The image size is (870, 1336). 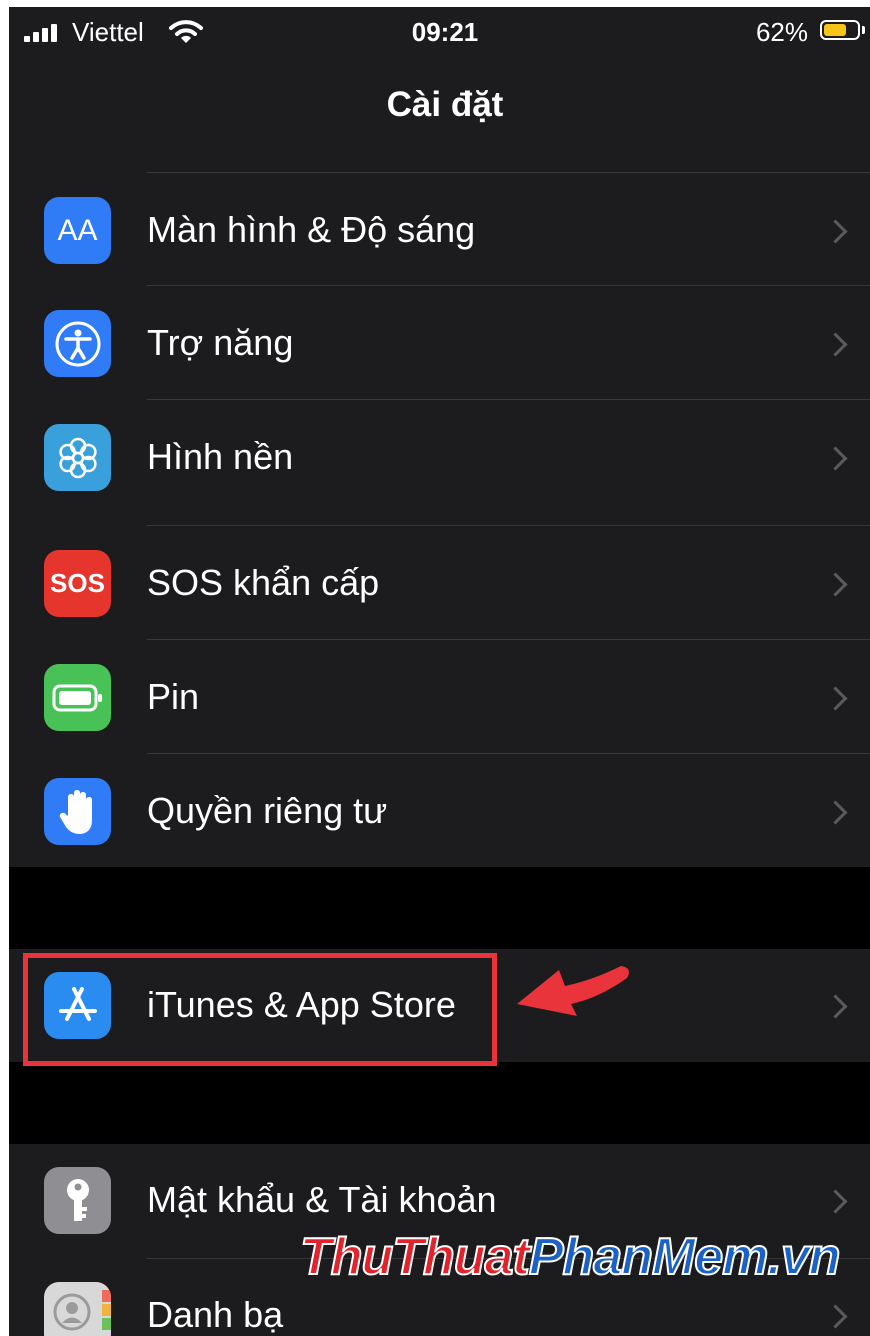 I want to click on highlight-box, so click(x=260, y=1009).